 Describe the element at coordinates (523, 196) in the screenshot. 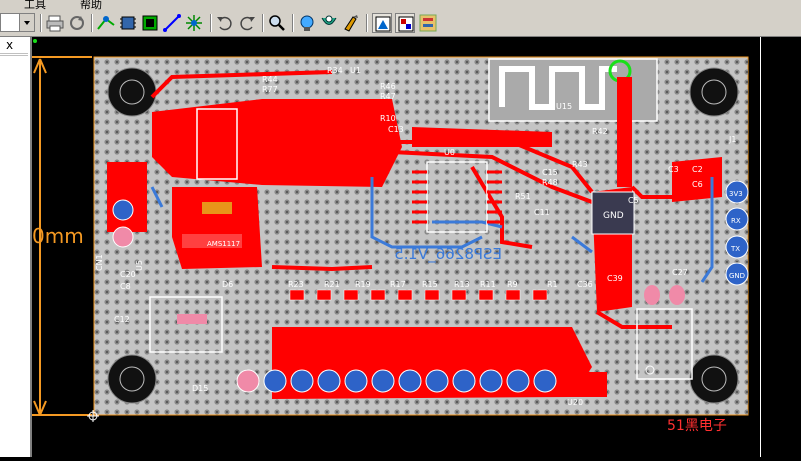

I see `silk-label: R51` at that location.